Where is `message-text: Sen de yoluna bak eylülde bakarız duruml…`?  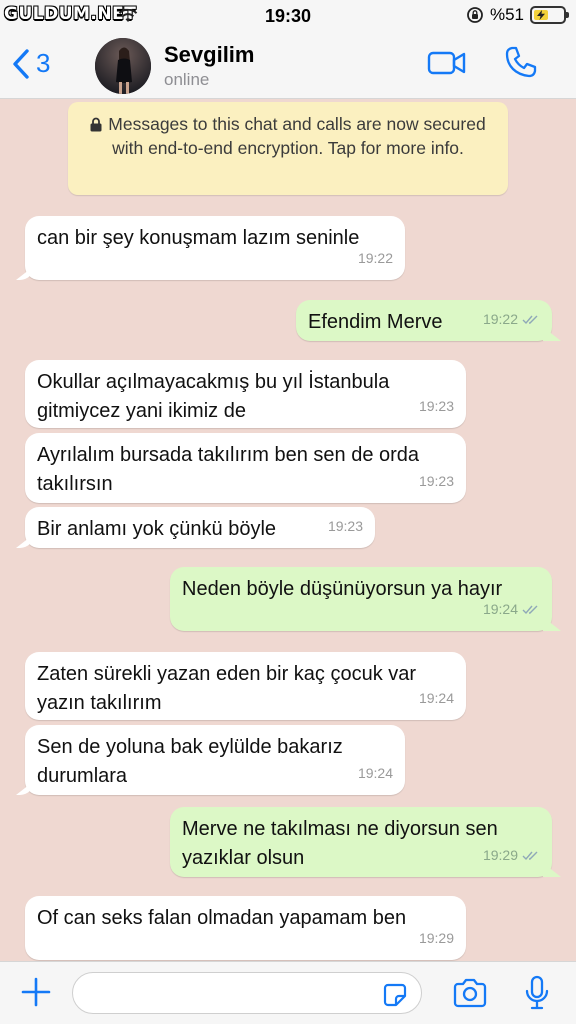 message-text: Sen de yoluna bak eylülde bakarız duruml… is located at coordinates (193, 761).